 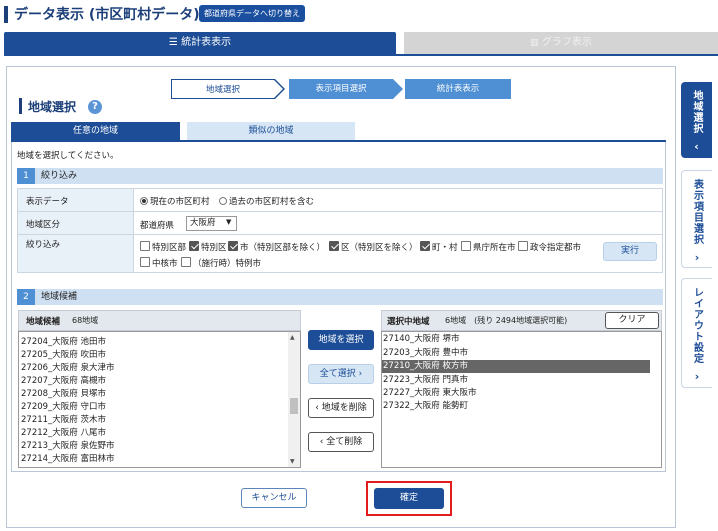 What do you see at coordinates (523, 246) in the screenshot?
I see `checkbox-designated-city` at bounding box center [523, 246].